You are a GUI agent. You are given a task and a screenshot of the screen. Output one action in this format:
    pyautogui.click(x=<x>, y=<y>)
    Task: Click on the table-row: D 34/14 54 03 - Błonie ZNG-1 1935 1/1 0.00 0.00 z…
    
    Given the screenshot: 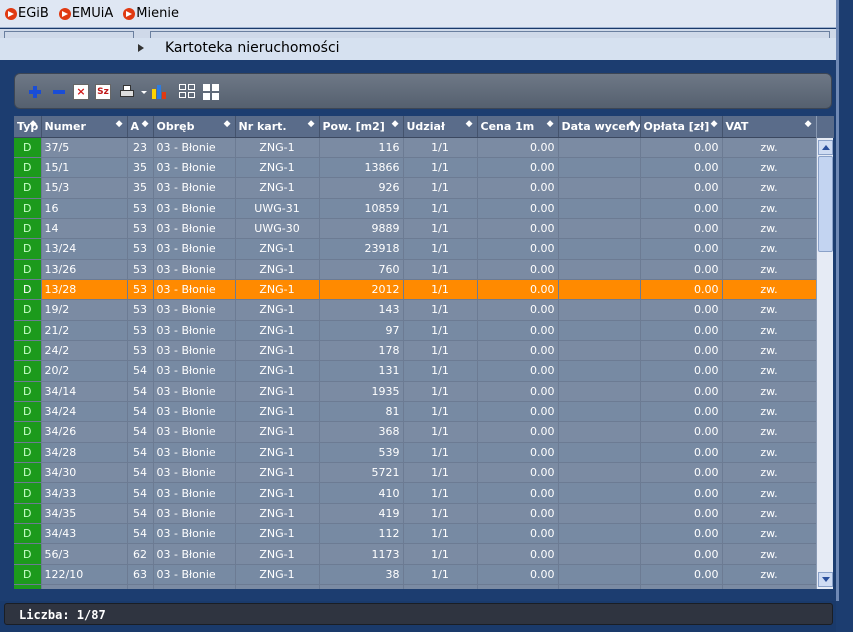 What is the action you would take?
    pyautogui.click(x=415, y=391)
    